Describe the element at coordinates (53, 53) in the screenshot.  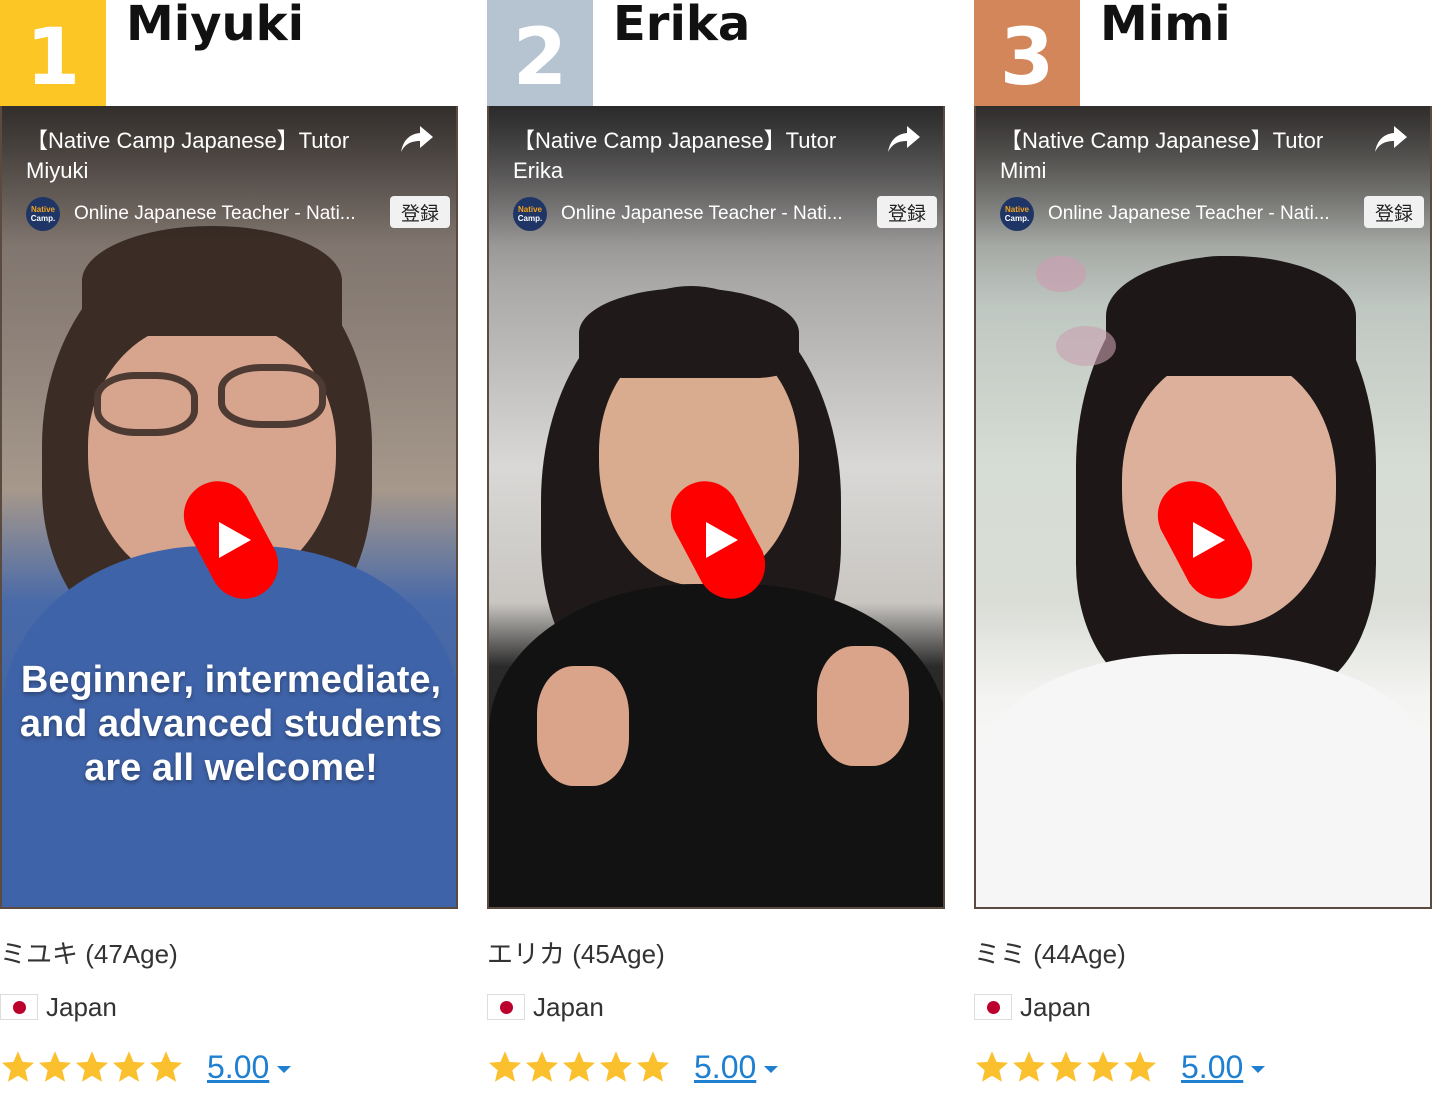
I see `rank-badge: 1` at that location.